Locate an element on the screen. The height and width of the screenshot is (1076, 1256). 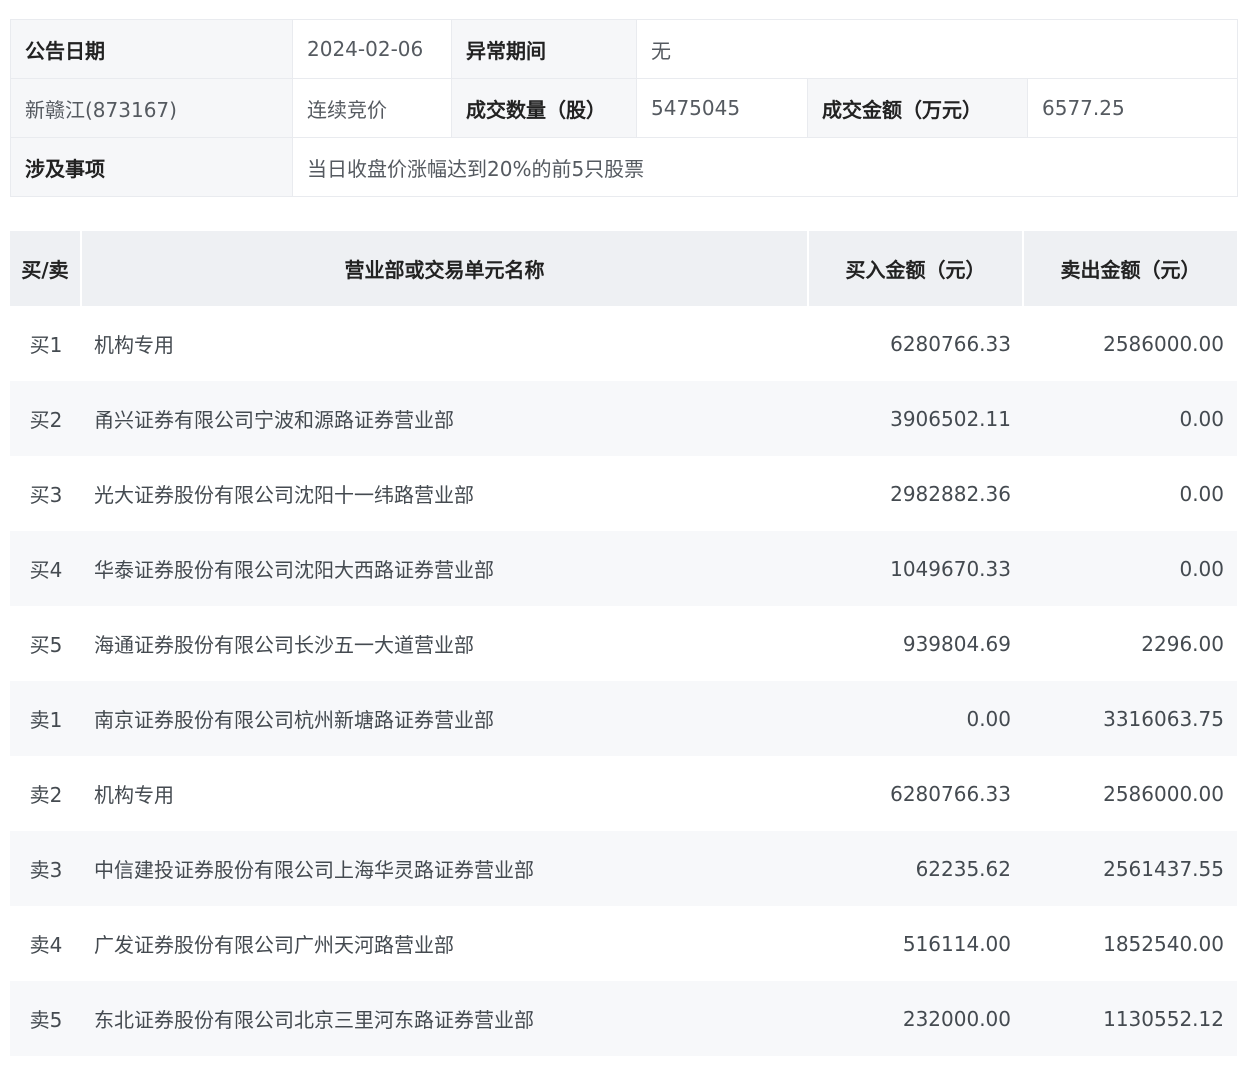
row-side: 卖5 is located at coordinates (46, 1018).